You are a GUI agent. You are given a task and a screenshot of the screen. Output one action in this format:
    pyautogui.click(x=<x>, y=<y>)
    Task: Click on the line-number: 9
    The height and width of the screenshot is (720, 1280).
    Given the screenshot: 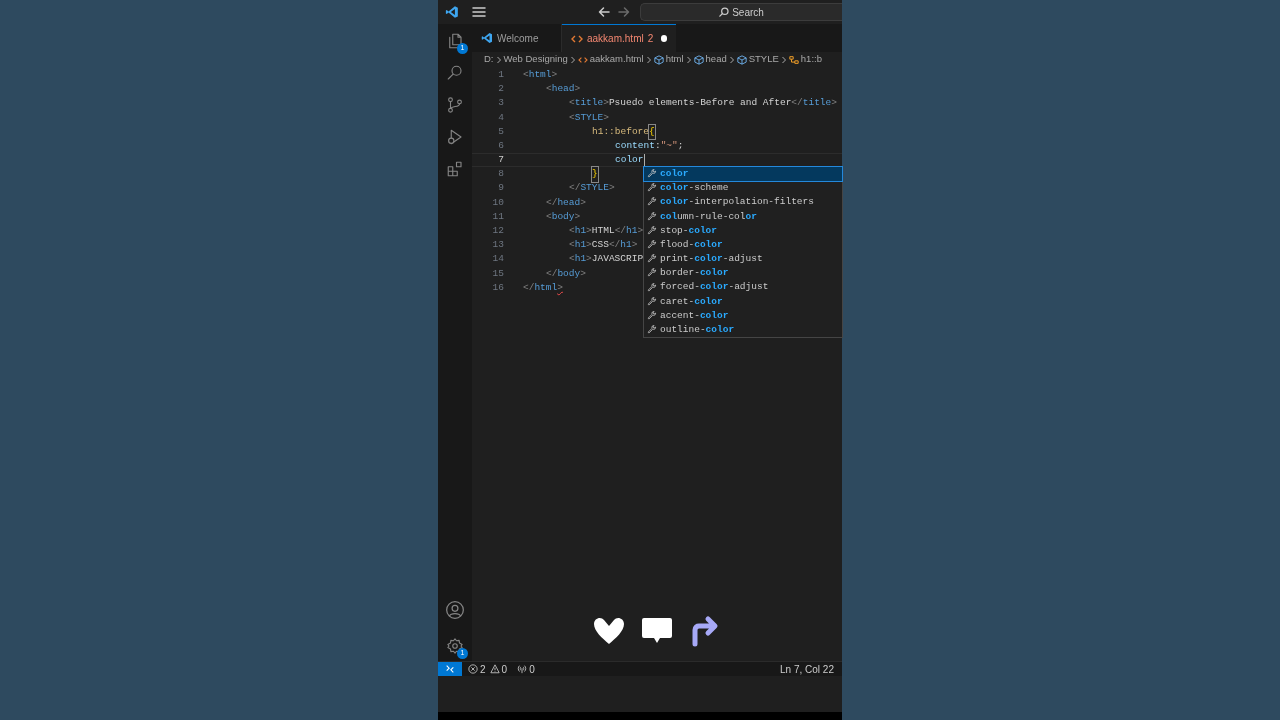 What is the action you would take?
    pyautogui.click(x=500, y=188)
    